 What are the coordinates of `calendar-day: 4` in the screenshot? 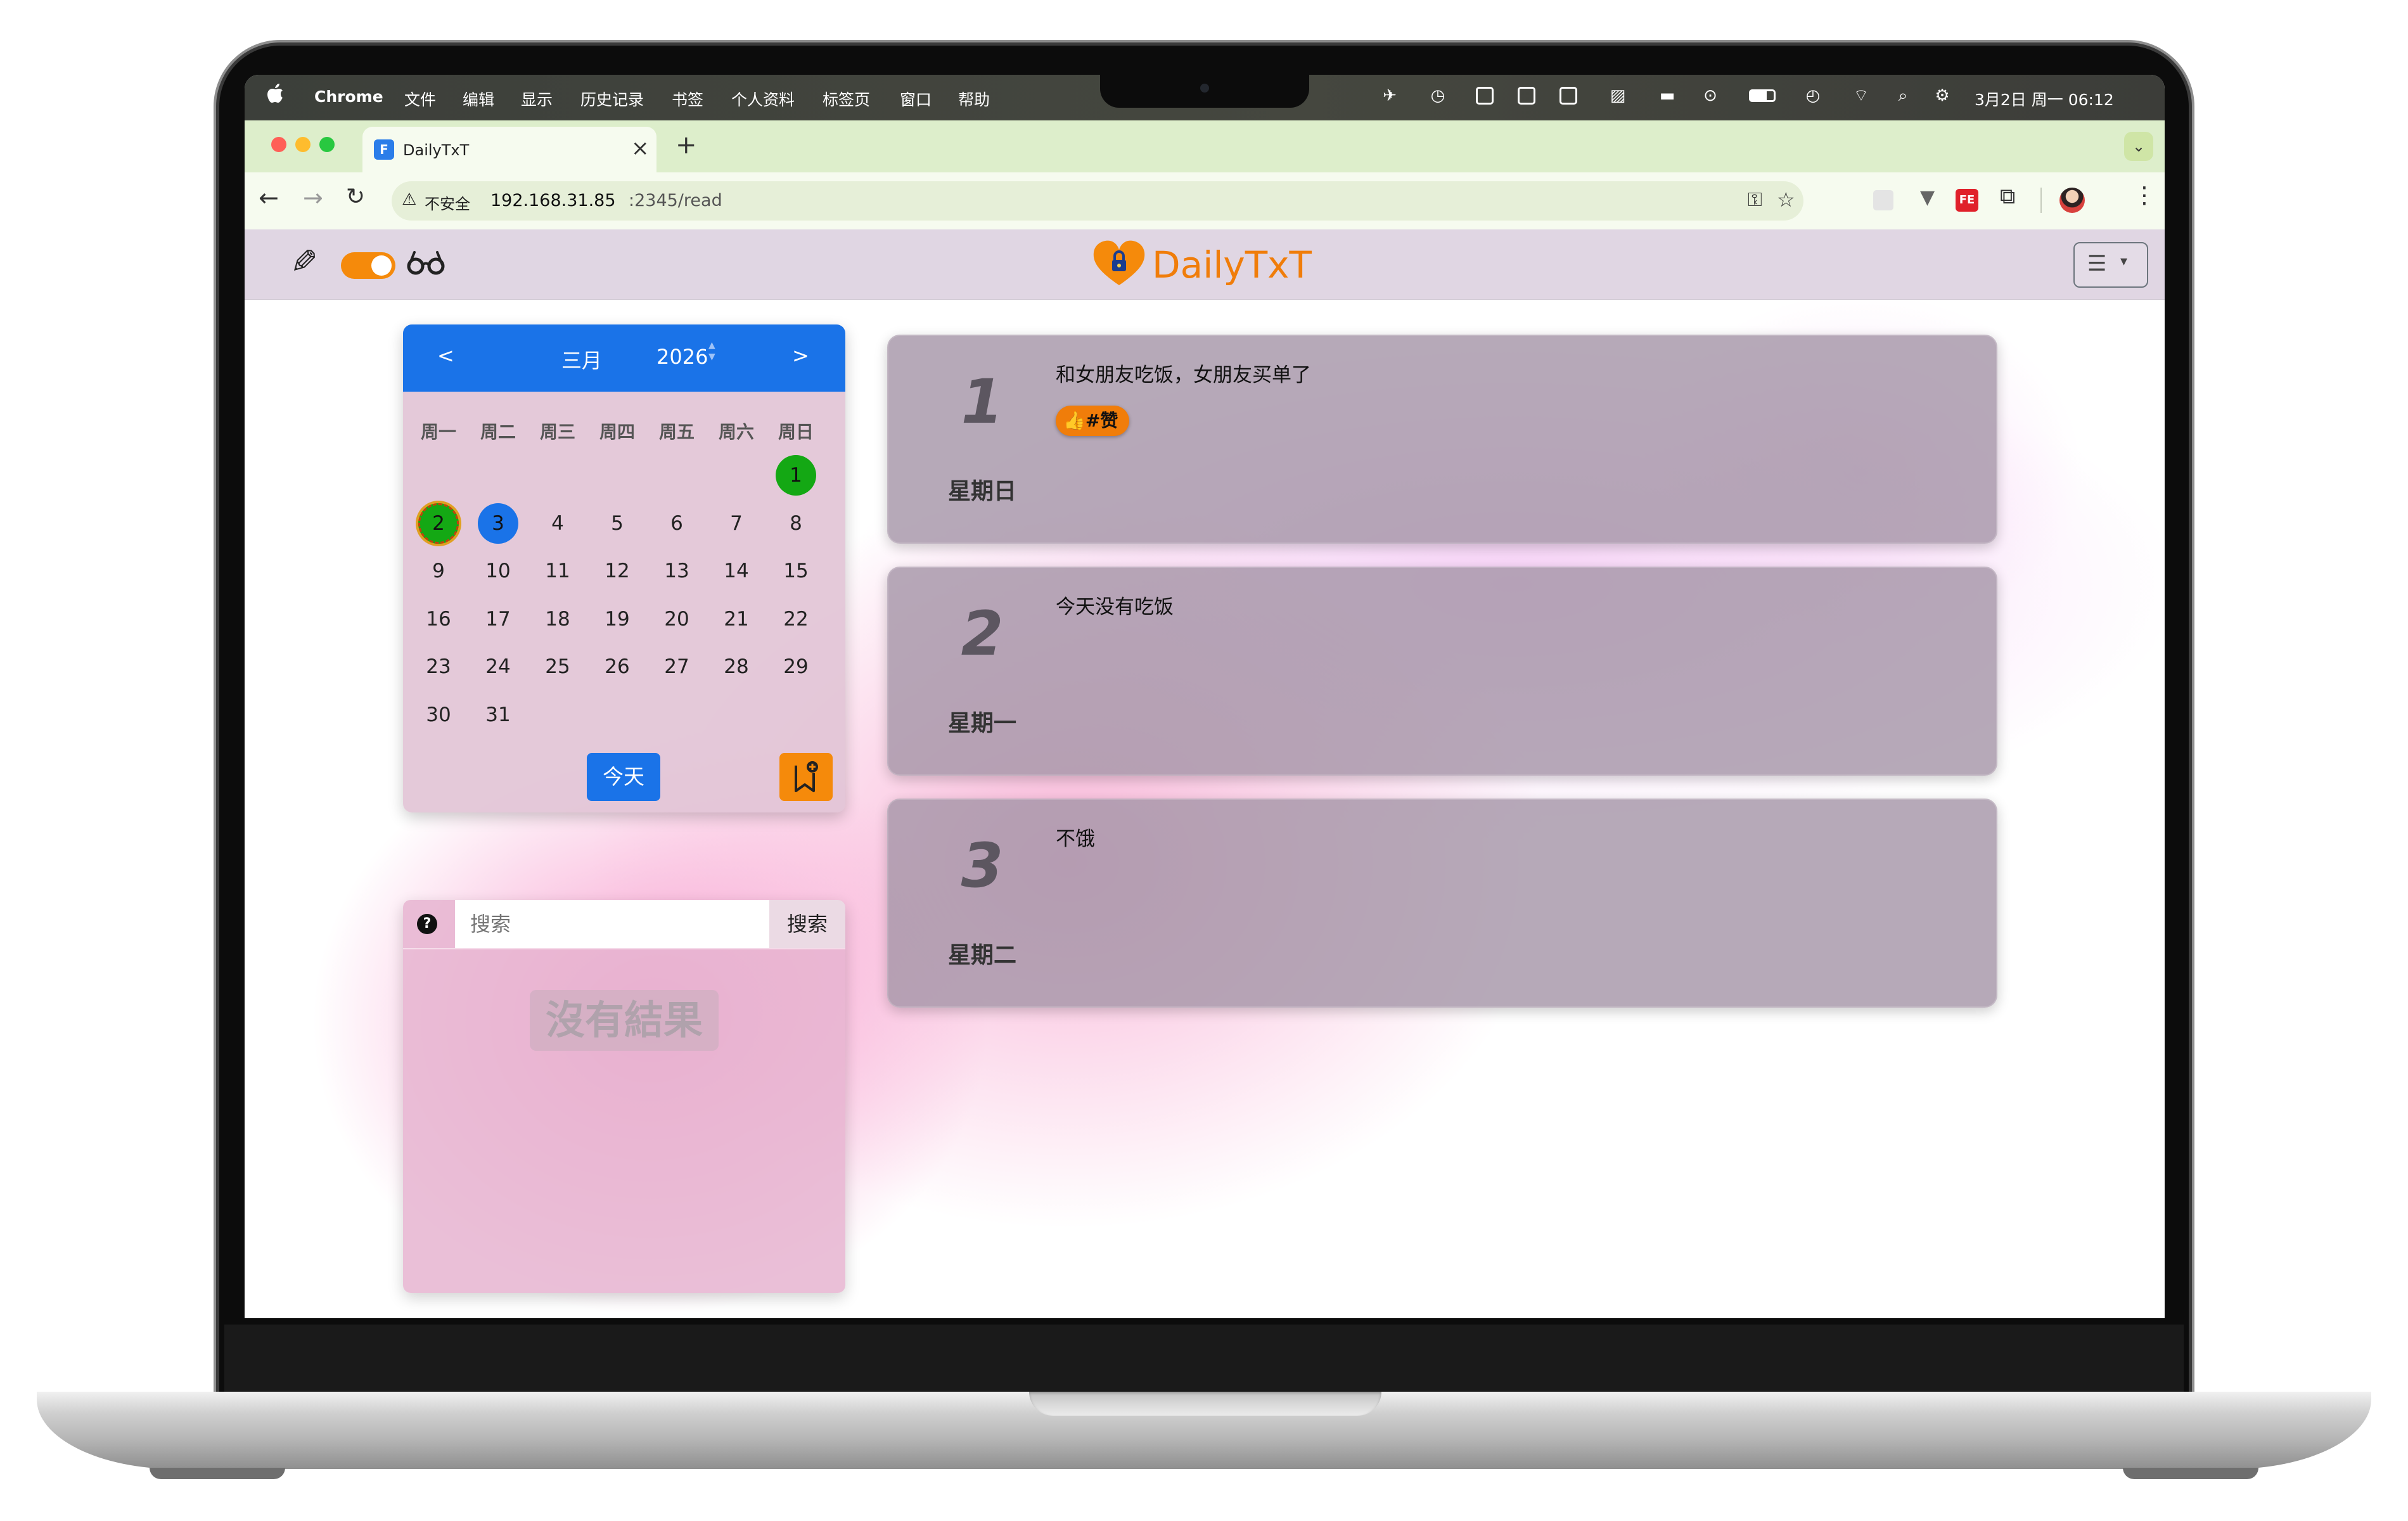 It's located at (557, 524).